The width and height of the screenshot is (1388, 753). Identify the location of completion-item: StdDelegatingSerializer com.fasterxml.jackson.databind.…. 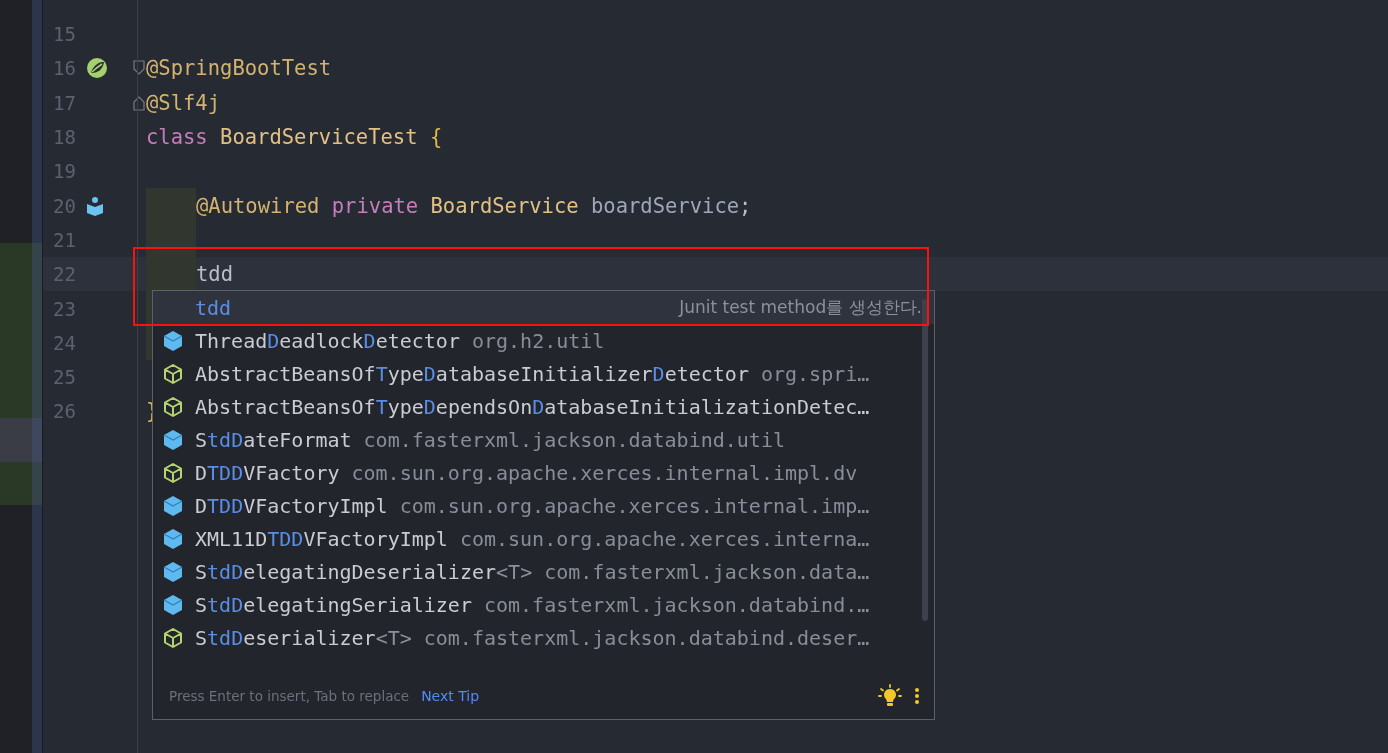
(543, 604).